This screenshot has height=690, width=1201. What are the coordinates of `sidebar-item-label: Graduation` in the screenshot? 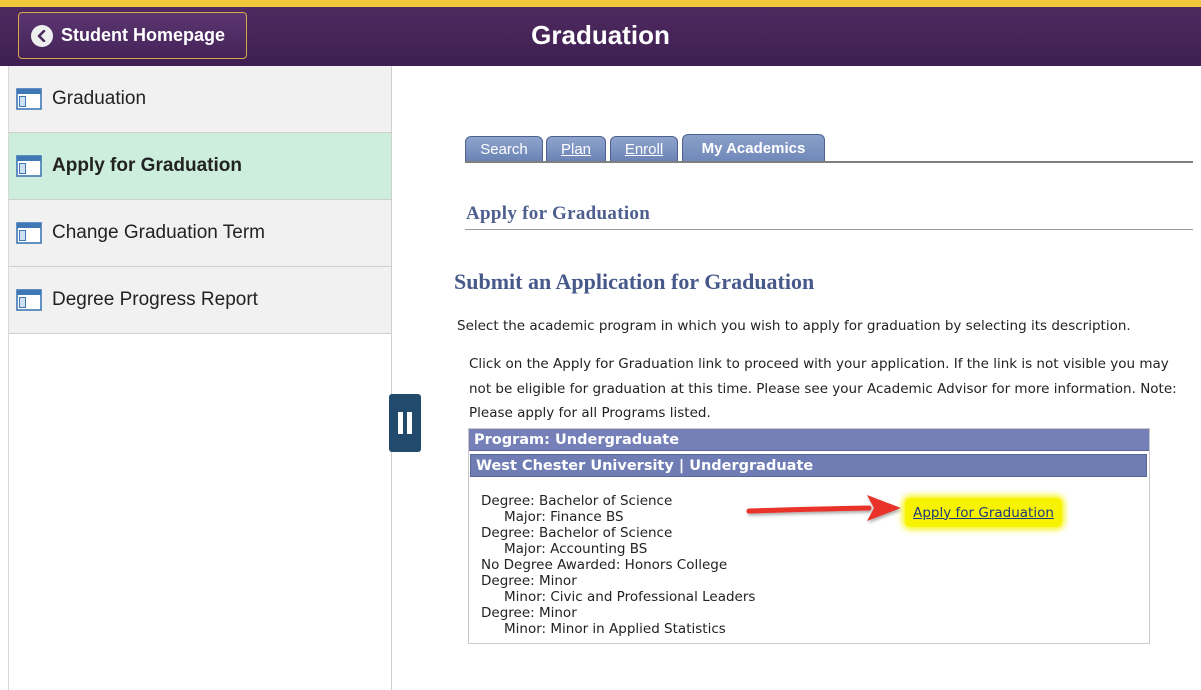 It's located at (99, 98).